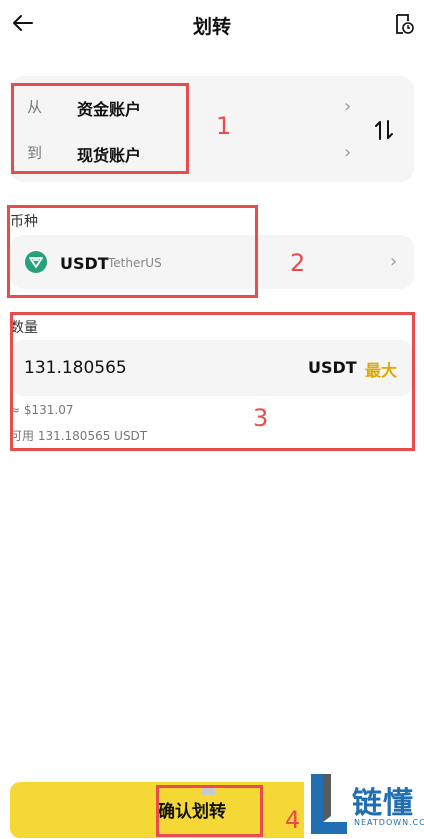  Describe the element at coordinates (224, 126) in the screenshot. I see `annotation-number-1: 1` at that location.